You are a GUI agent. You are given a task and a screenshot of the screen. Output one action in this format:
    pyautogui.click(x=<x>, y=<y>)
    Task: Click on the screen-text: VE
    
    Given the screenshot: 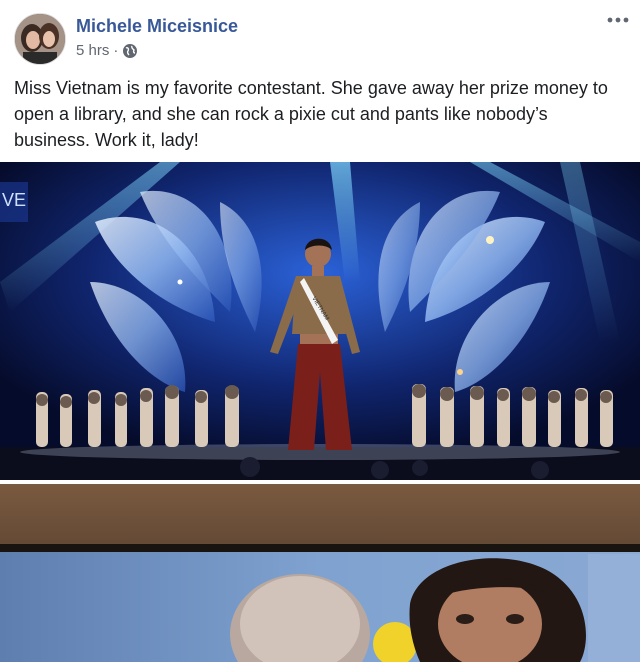 What is the action you would take?
    pyautogui.click(x=14, y=200)
    